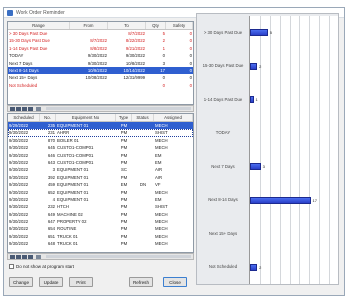 The width and height of the screenshot is (350, 306). I want to click on work-order-row: 9/30/2022 459 EQUIPMENT 01 EM DN VF, so click(100, 184).